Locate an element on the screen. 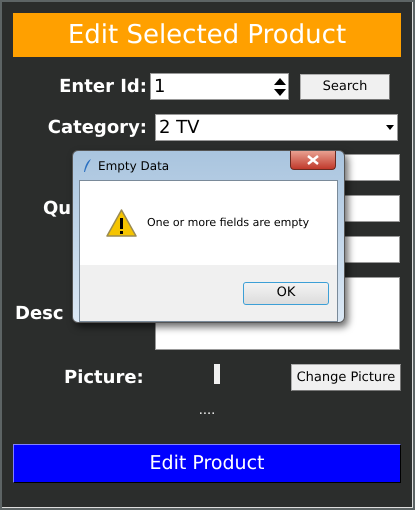  id-value: 1 is located at coordinates (160, 87).